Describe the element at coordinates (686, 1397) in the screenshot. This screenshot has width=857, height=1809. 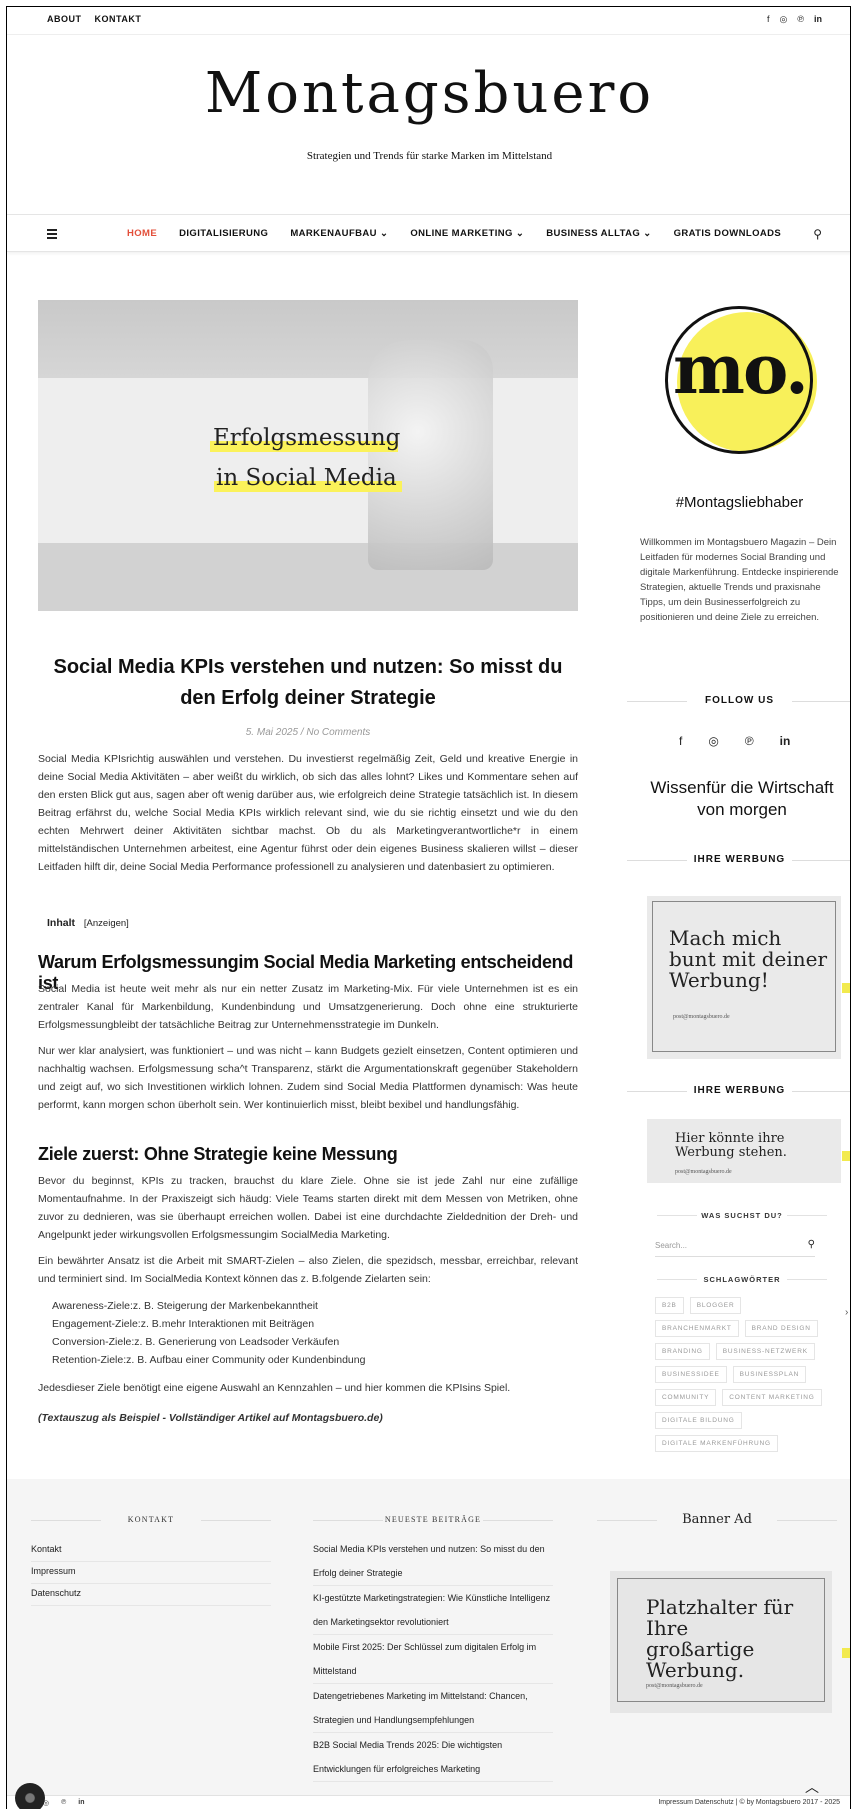
I see `tag: COMMUNITY` at that location.